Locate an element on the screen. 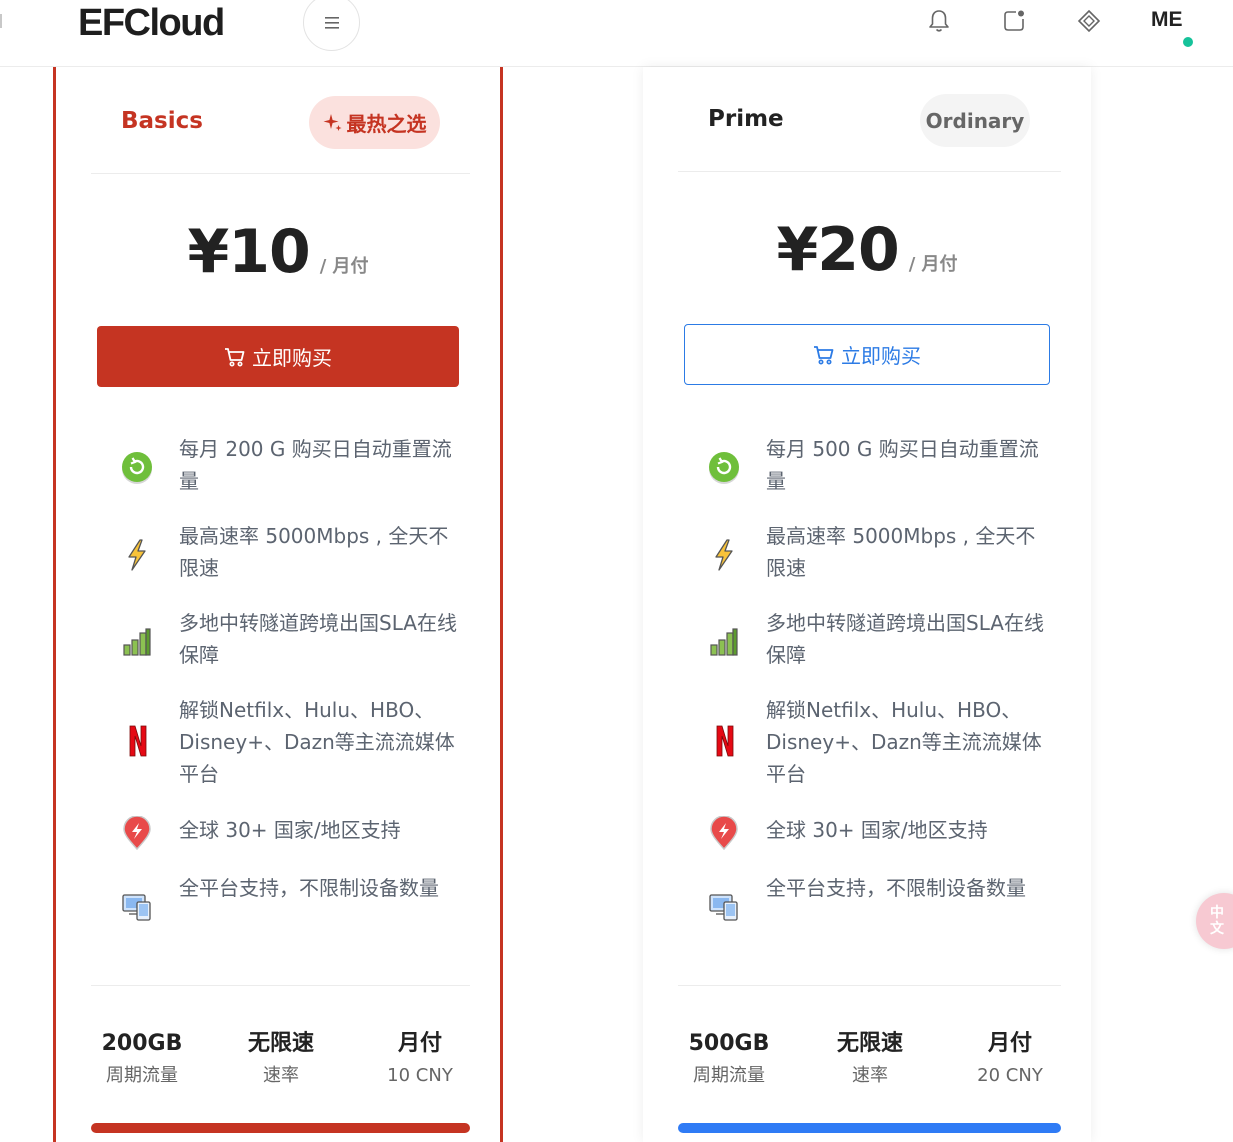 The width and height of the screenshot is (1233, 1142). price-value: ¥10 is located at coordinates (248, 252).